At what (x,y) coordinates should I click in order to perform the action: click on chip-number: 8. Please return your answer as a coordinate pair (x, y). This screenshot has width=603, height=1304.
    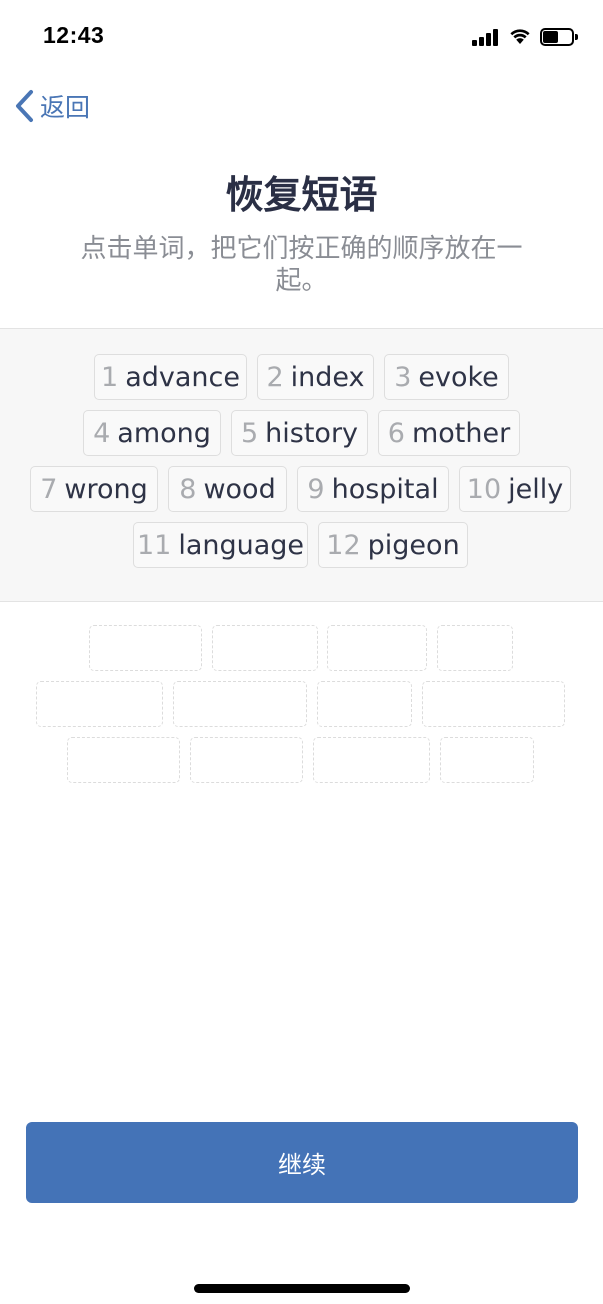
    Looking at the image, I should click on (188, 489).